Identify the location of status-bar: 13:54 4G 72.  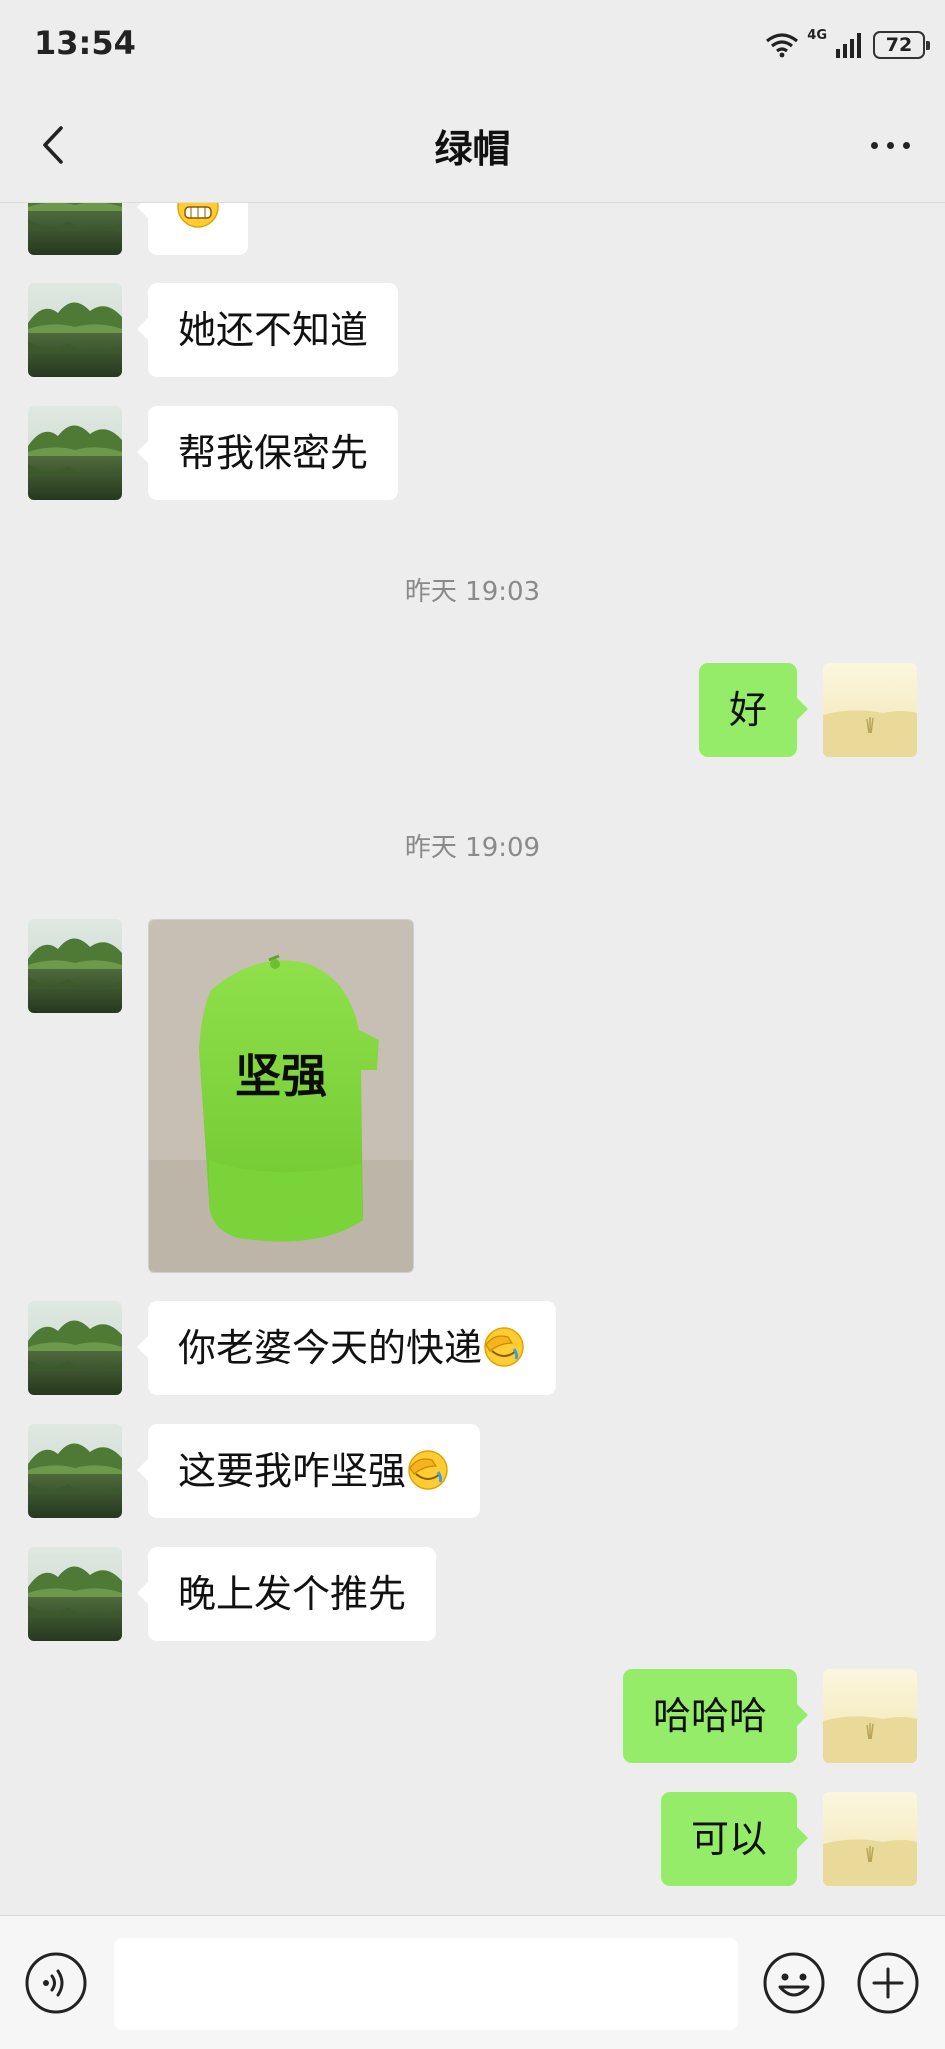
(472, 45).